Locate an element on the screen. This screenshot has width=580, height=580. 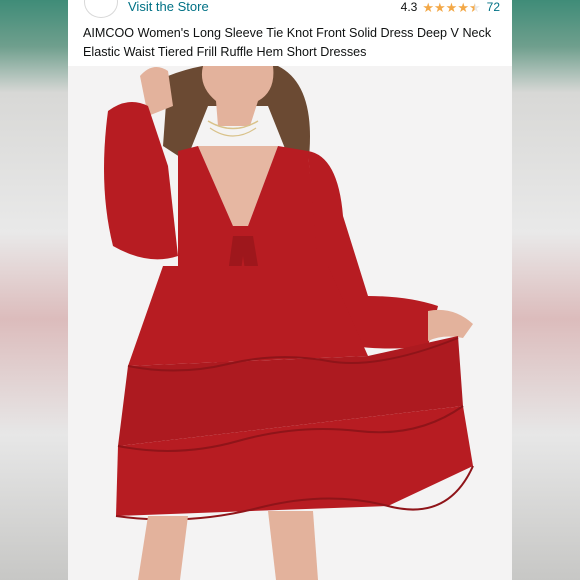
rating-stars: ★ ★ ★ ★ ★ is located at coordinates (451, 7).